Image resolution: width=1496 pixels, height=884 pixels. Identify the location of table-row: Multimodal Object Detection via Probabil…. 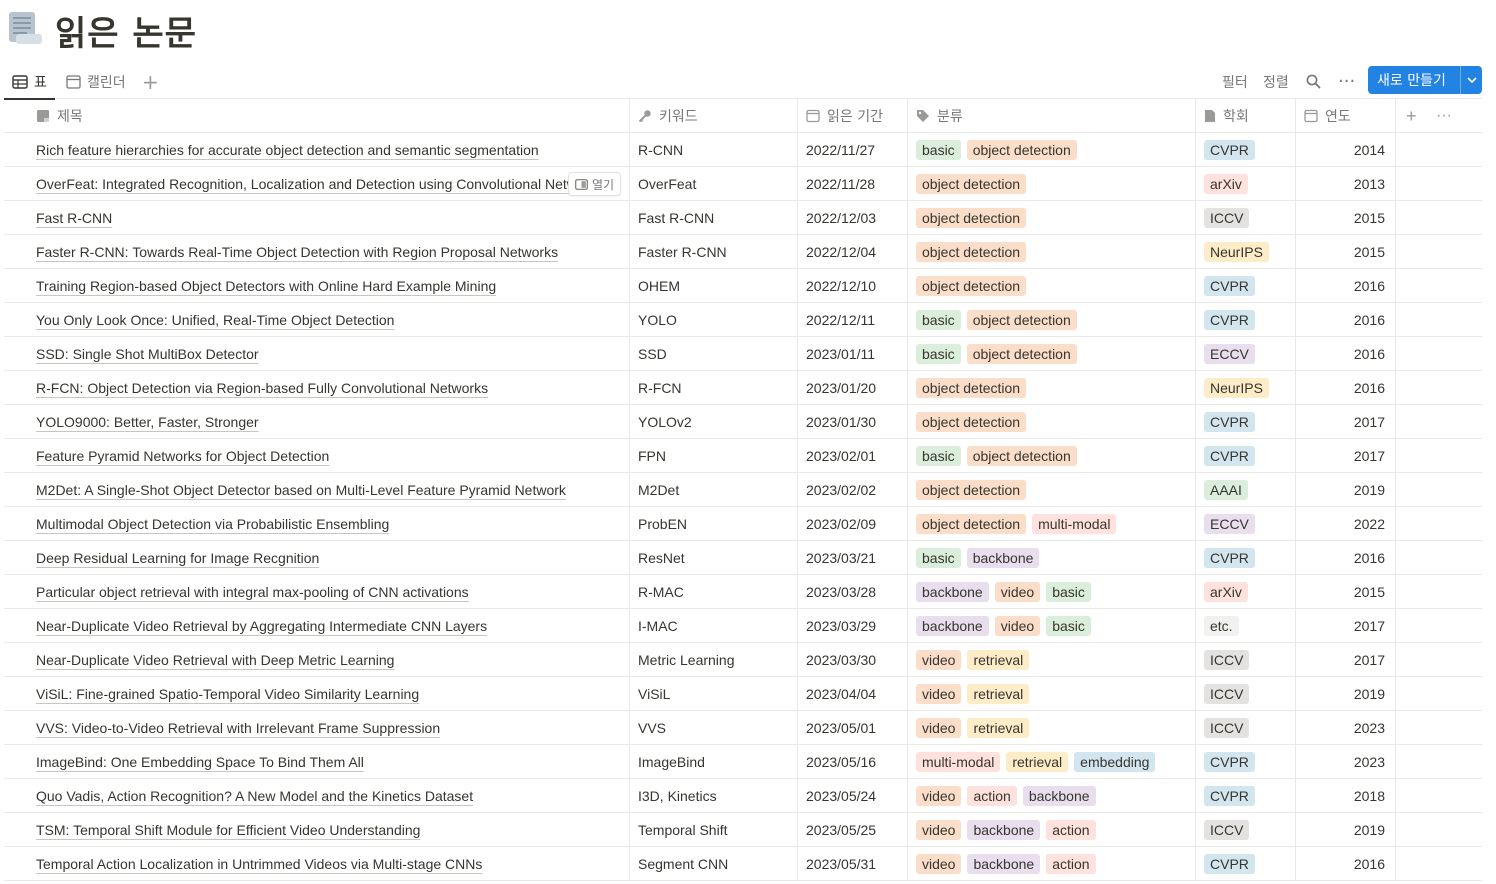
(743, 524).